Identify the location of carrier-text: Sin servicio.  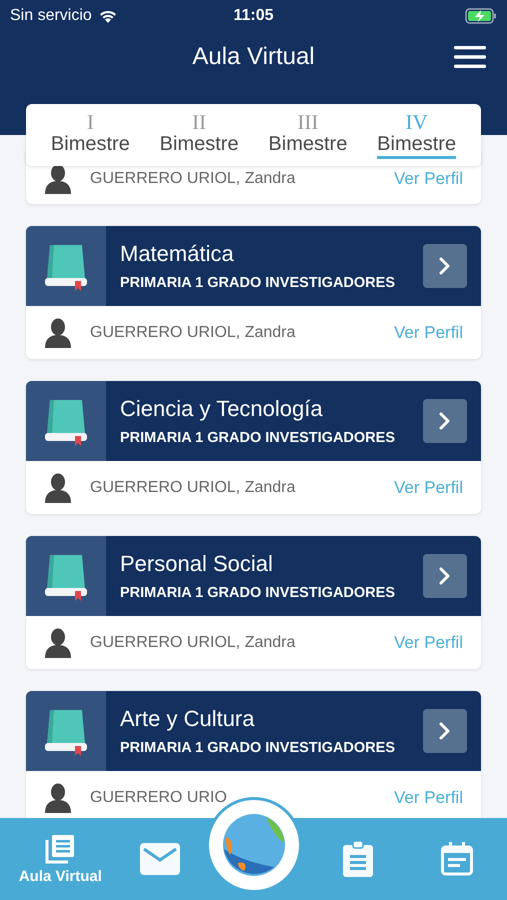
(51, 16).